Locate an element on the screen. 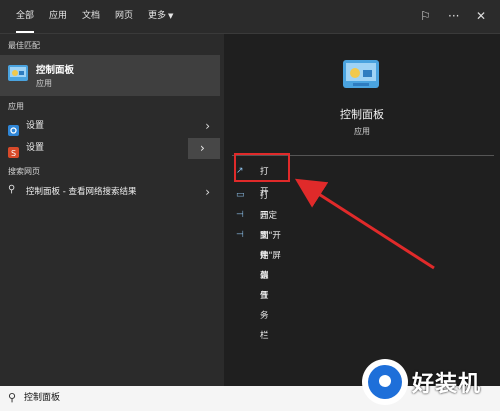 This screenshot has height=411, width=500. watermark-logo: 好装机 is located at coordinates (431, 383).